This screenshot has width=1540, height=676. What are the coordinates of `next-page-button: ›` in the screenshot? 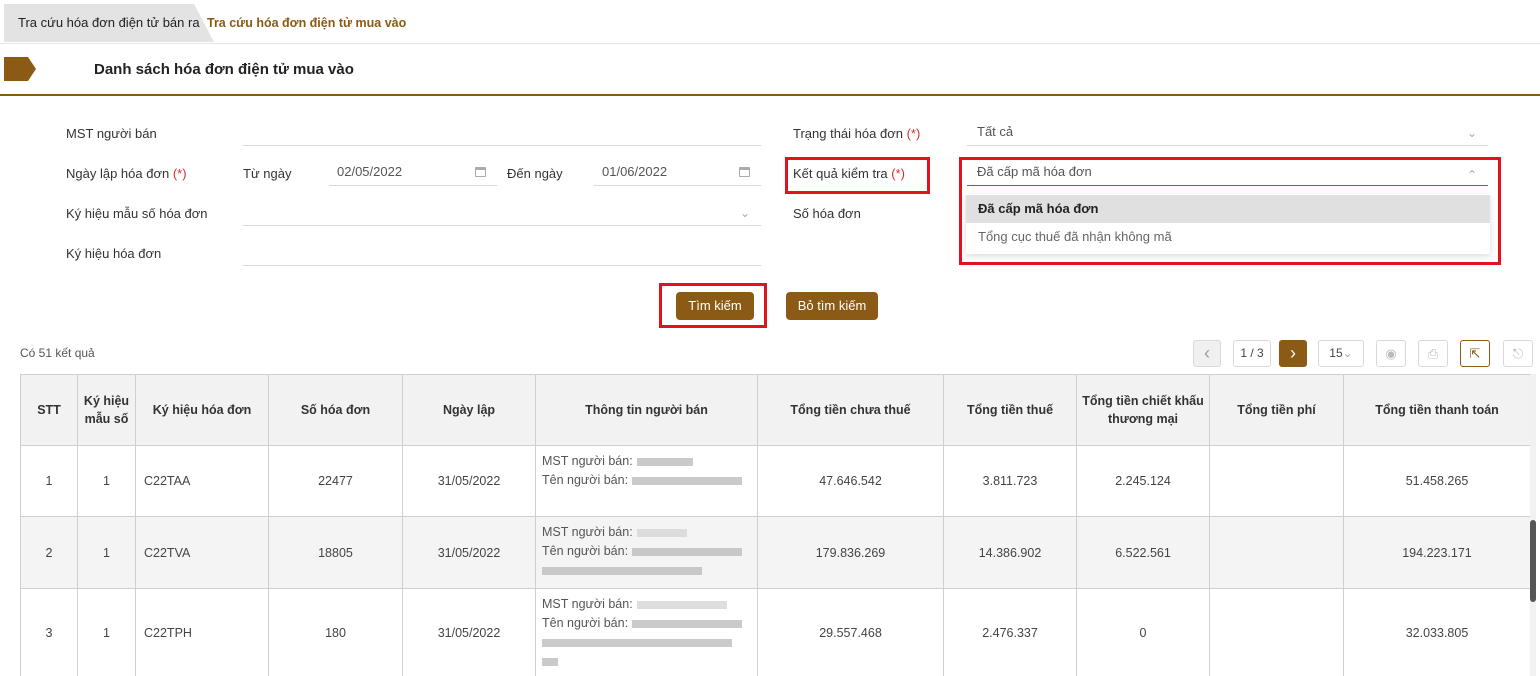 It's located at (1293, 353).